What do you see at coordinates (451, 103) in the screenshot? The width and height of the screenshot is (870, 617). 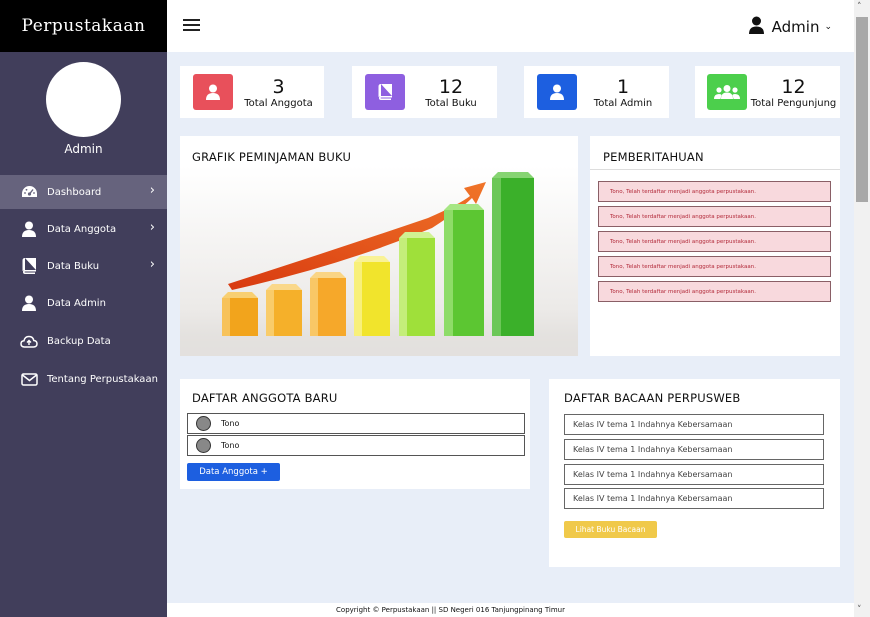 I see `stat-label: Total Buku` at bounding box center [451, 103].